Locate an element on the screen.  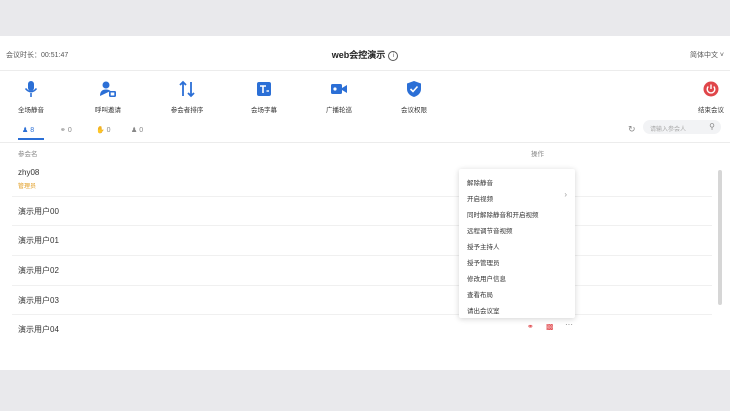
menu-item-unmute: 解除静音 is located at coordinates (480, 182).